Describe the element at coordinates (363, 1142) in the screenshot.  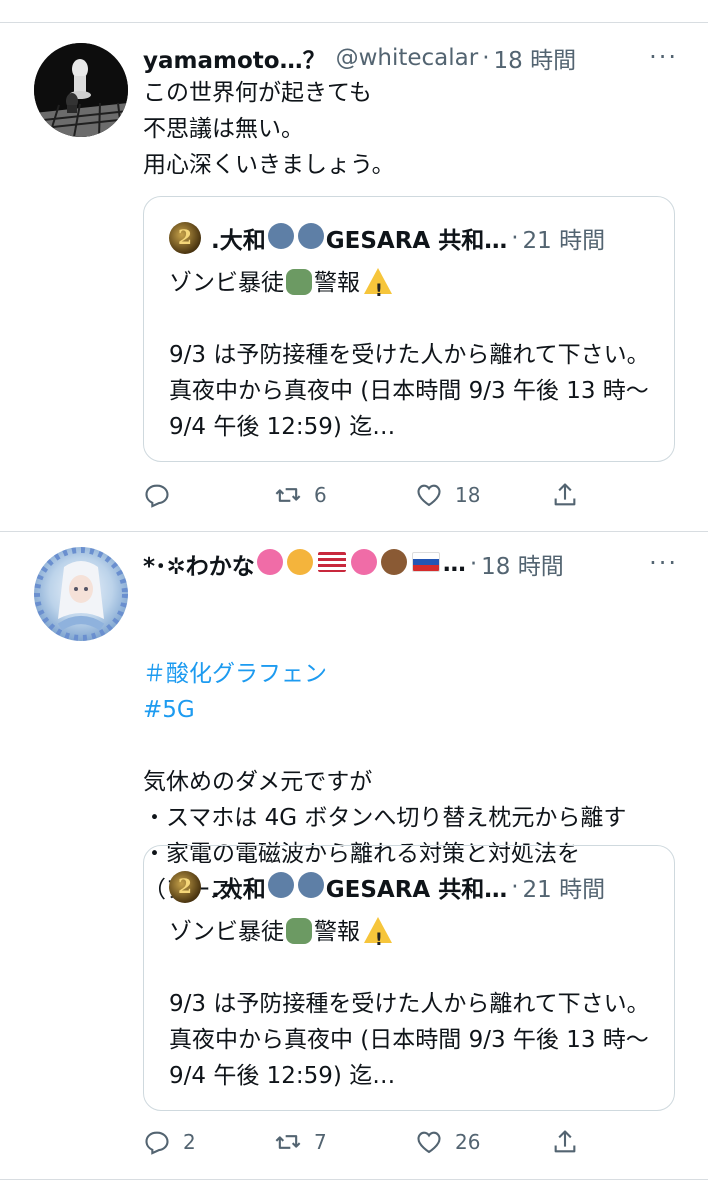
I see `tweet-actions: 2 7 26` at that location.